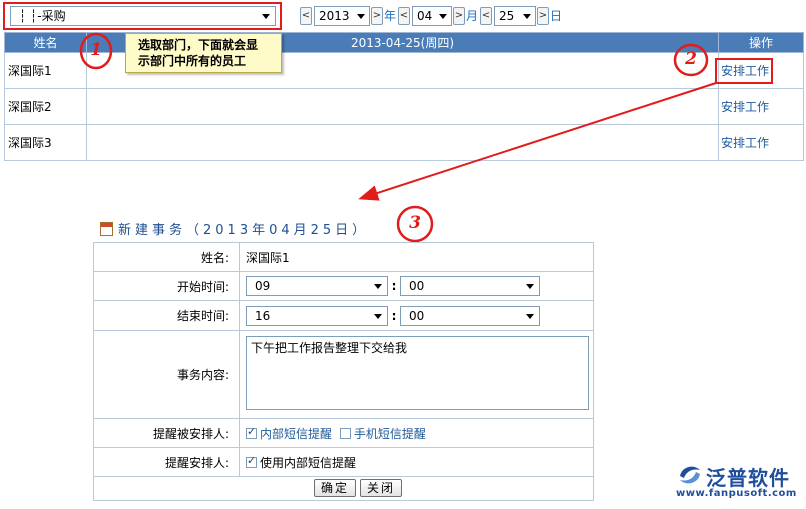  Describe the element at coordinates (106, 229) in the screenshot. I see `calendar-icon` at that location.